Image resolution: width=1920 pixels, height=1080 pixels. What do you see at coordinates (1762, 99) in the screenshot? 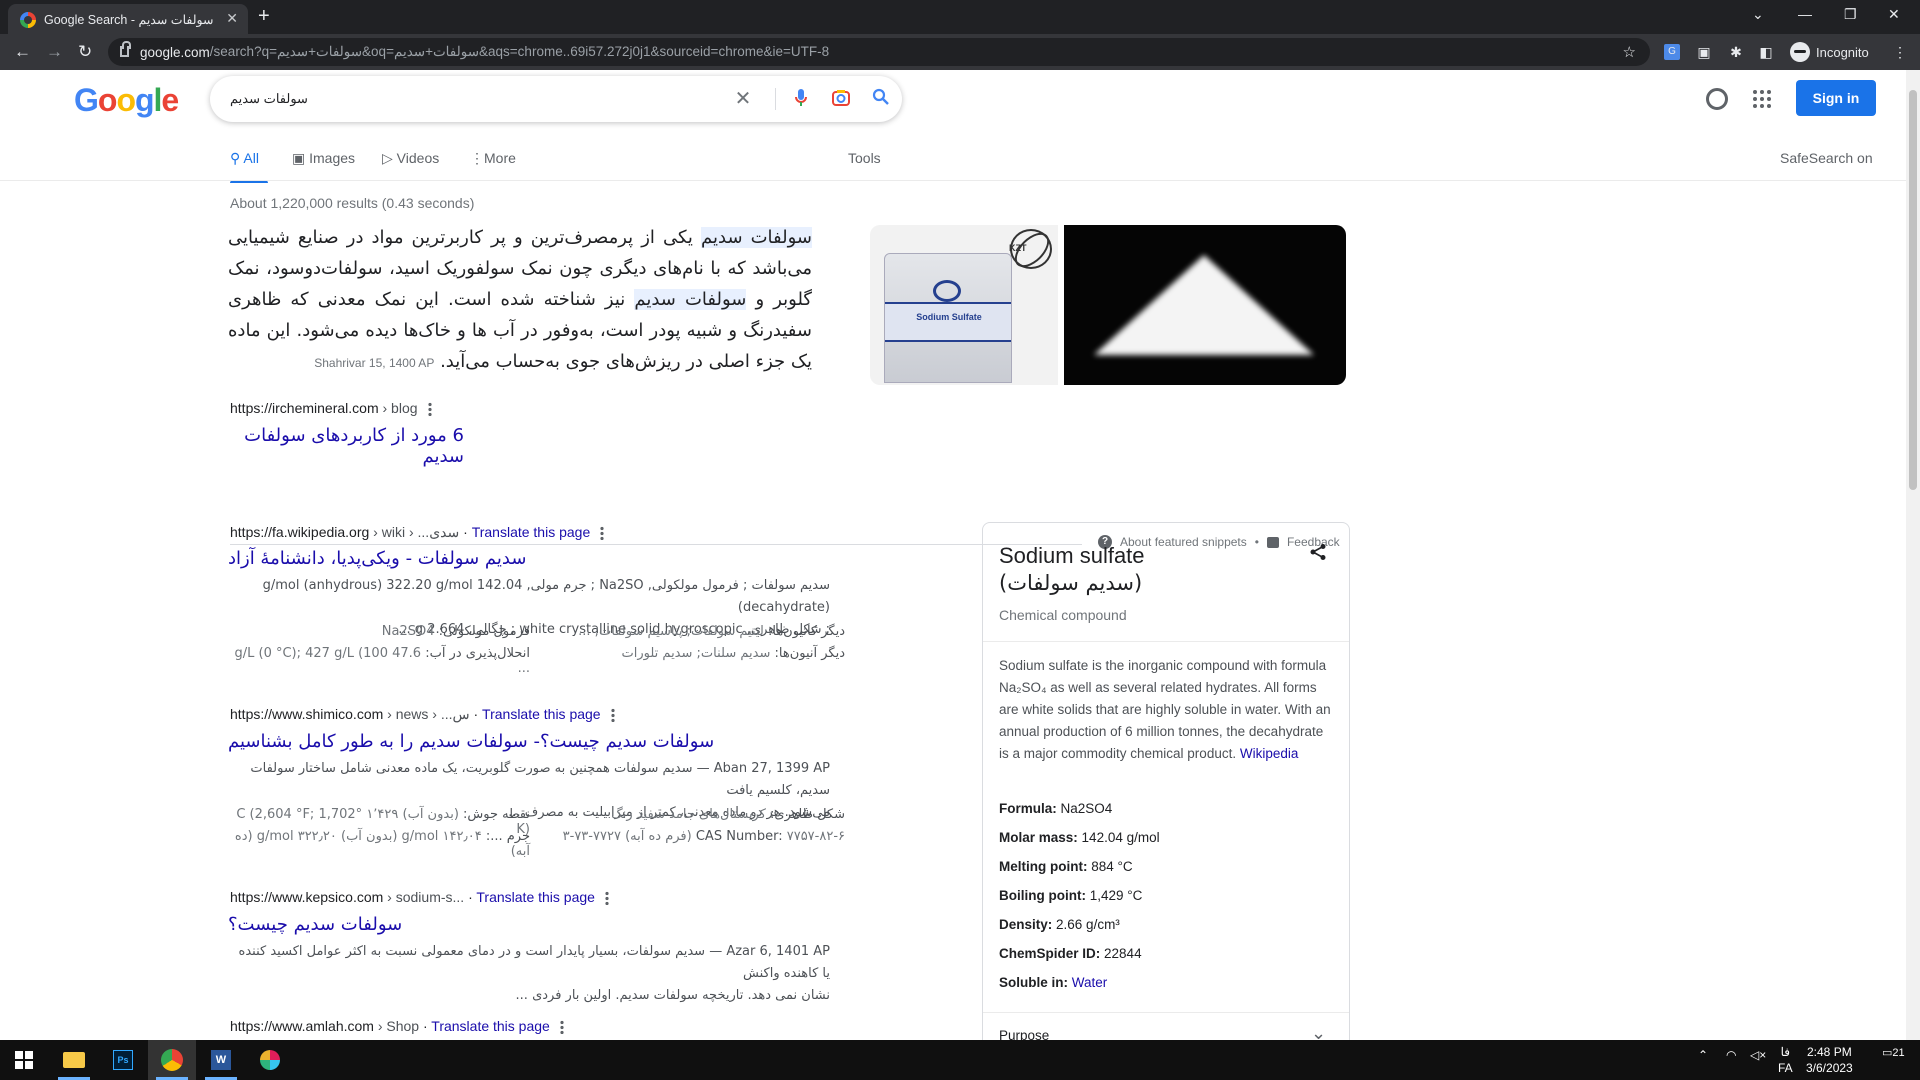
I see `google-apps-icon` at bounding box center [1762, 99].